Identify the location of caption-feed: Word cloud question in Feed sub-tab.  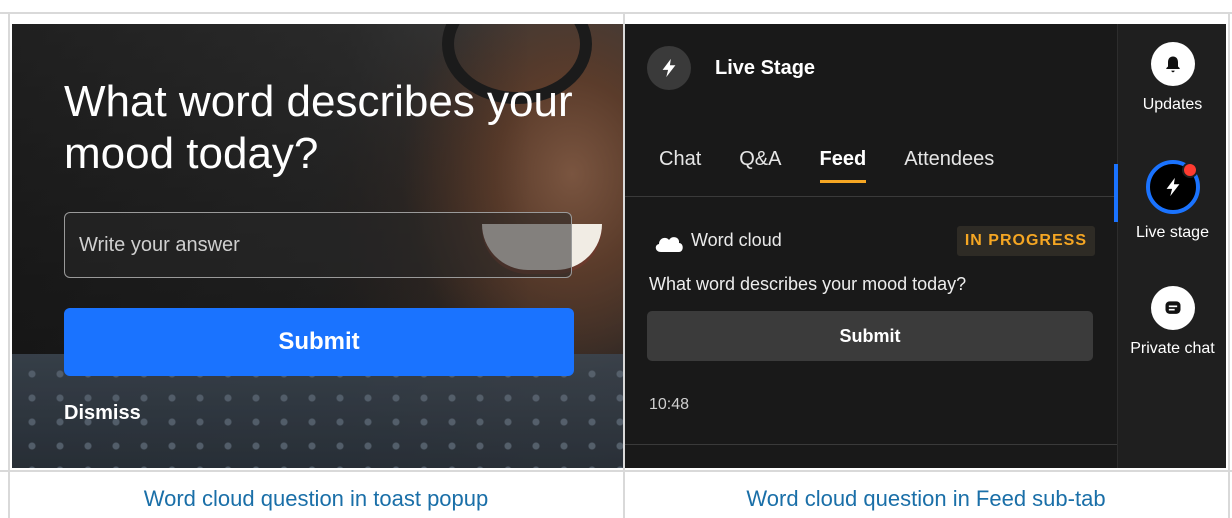
(926, 498).